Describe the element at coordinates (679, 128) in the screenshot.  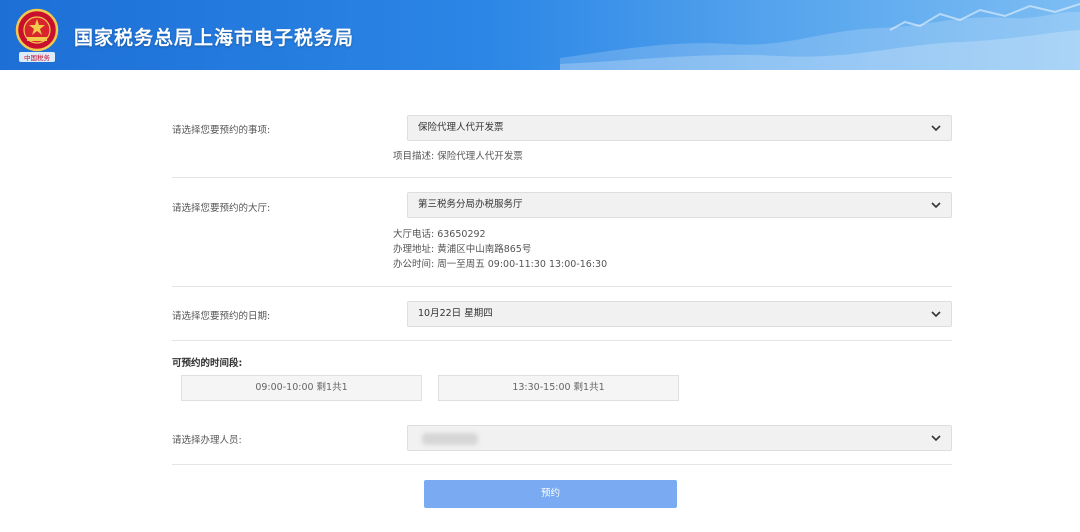
I see `matter-select: 保险代理人代开发票` at that location.